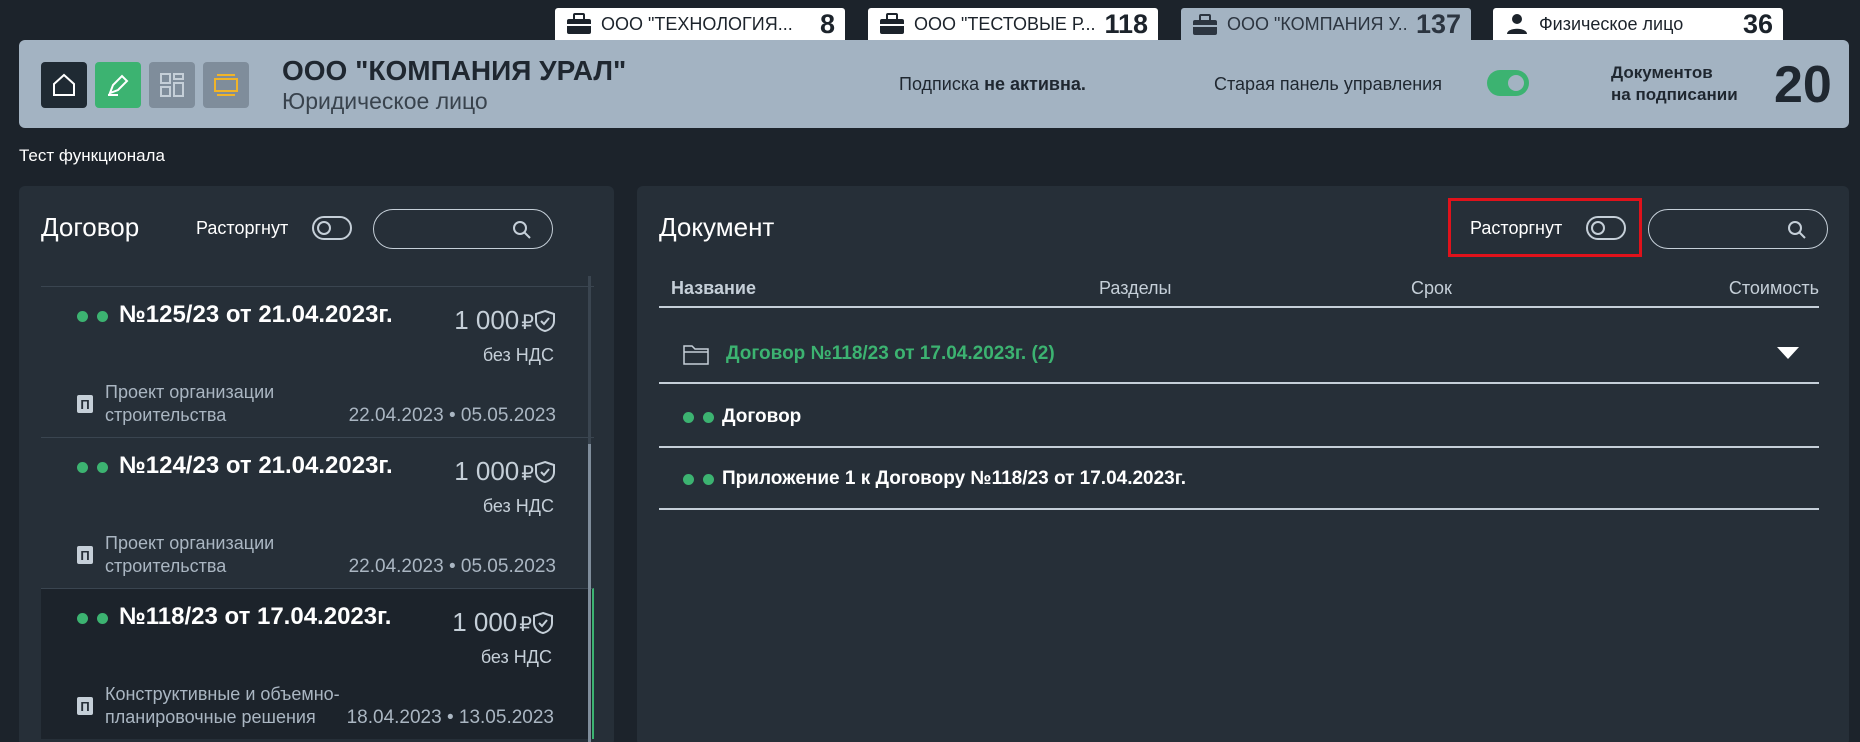 Image resolution: width=1860 pixels, height=742 pixels. Describe the element at coordinates (1126, 23) in the screenshot. I see `tab-count: 118` at that location.